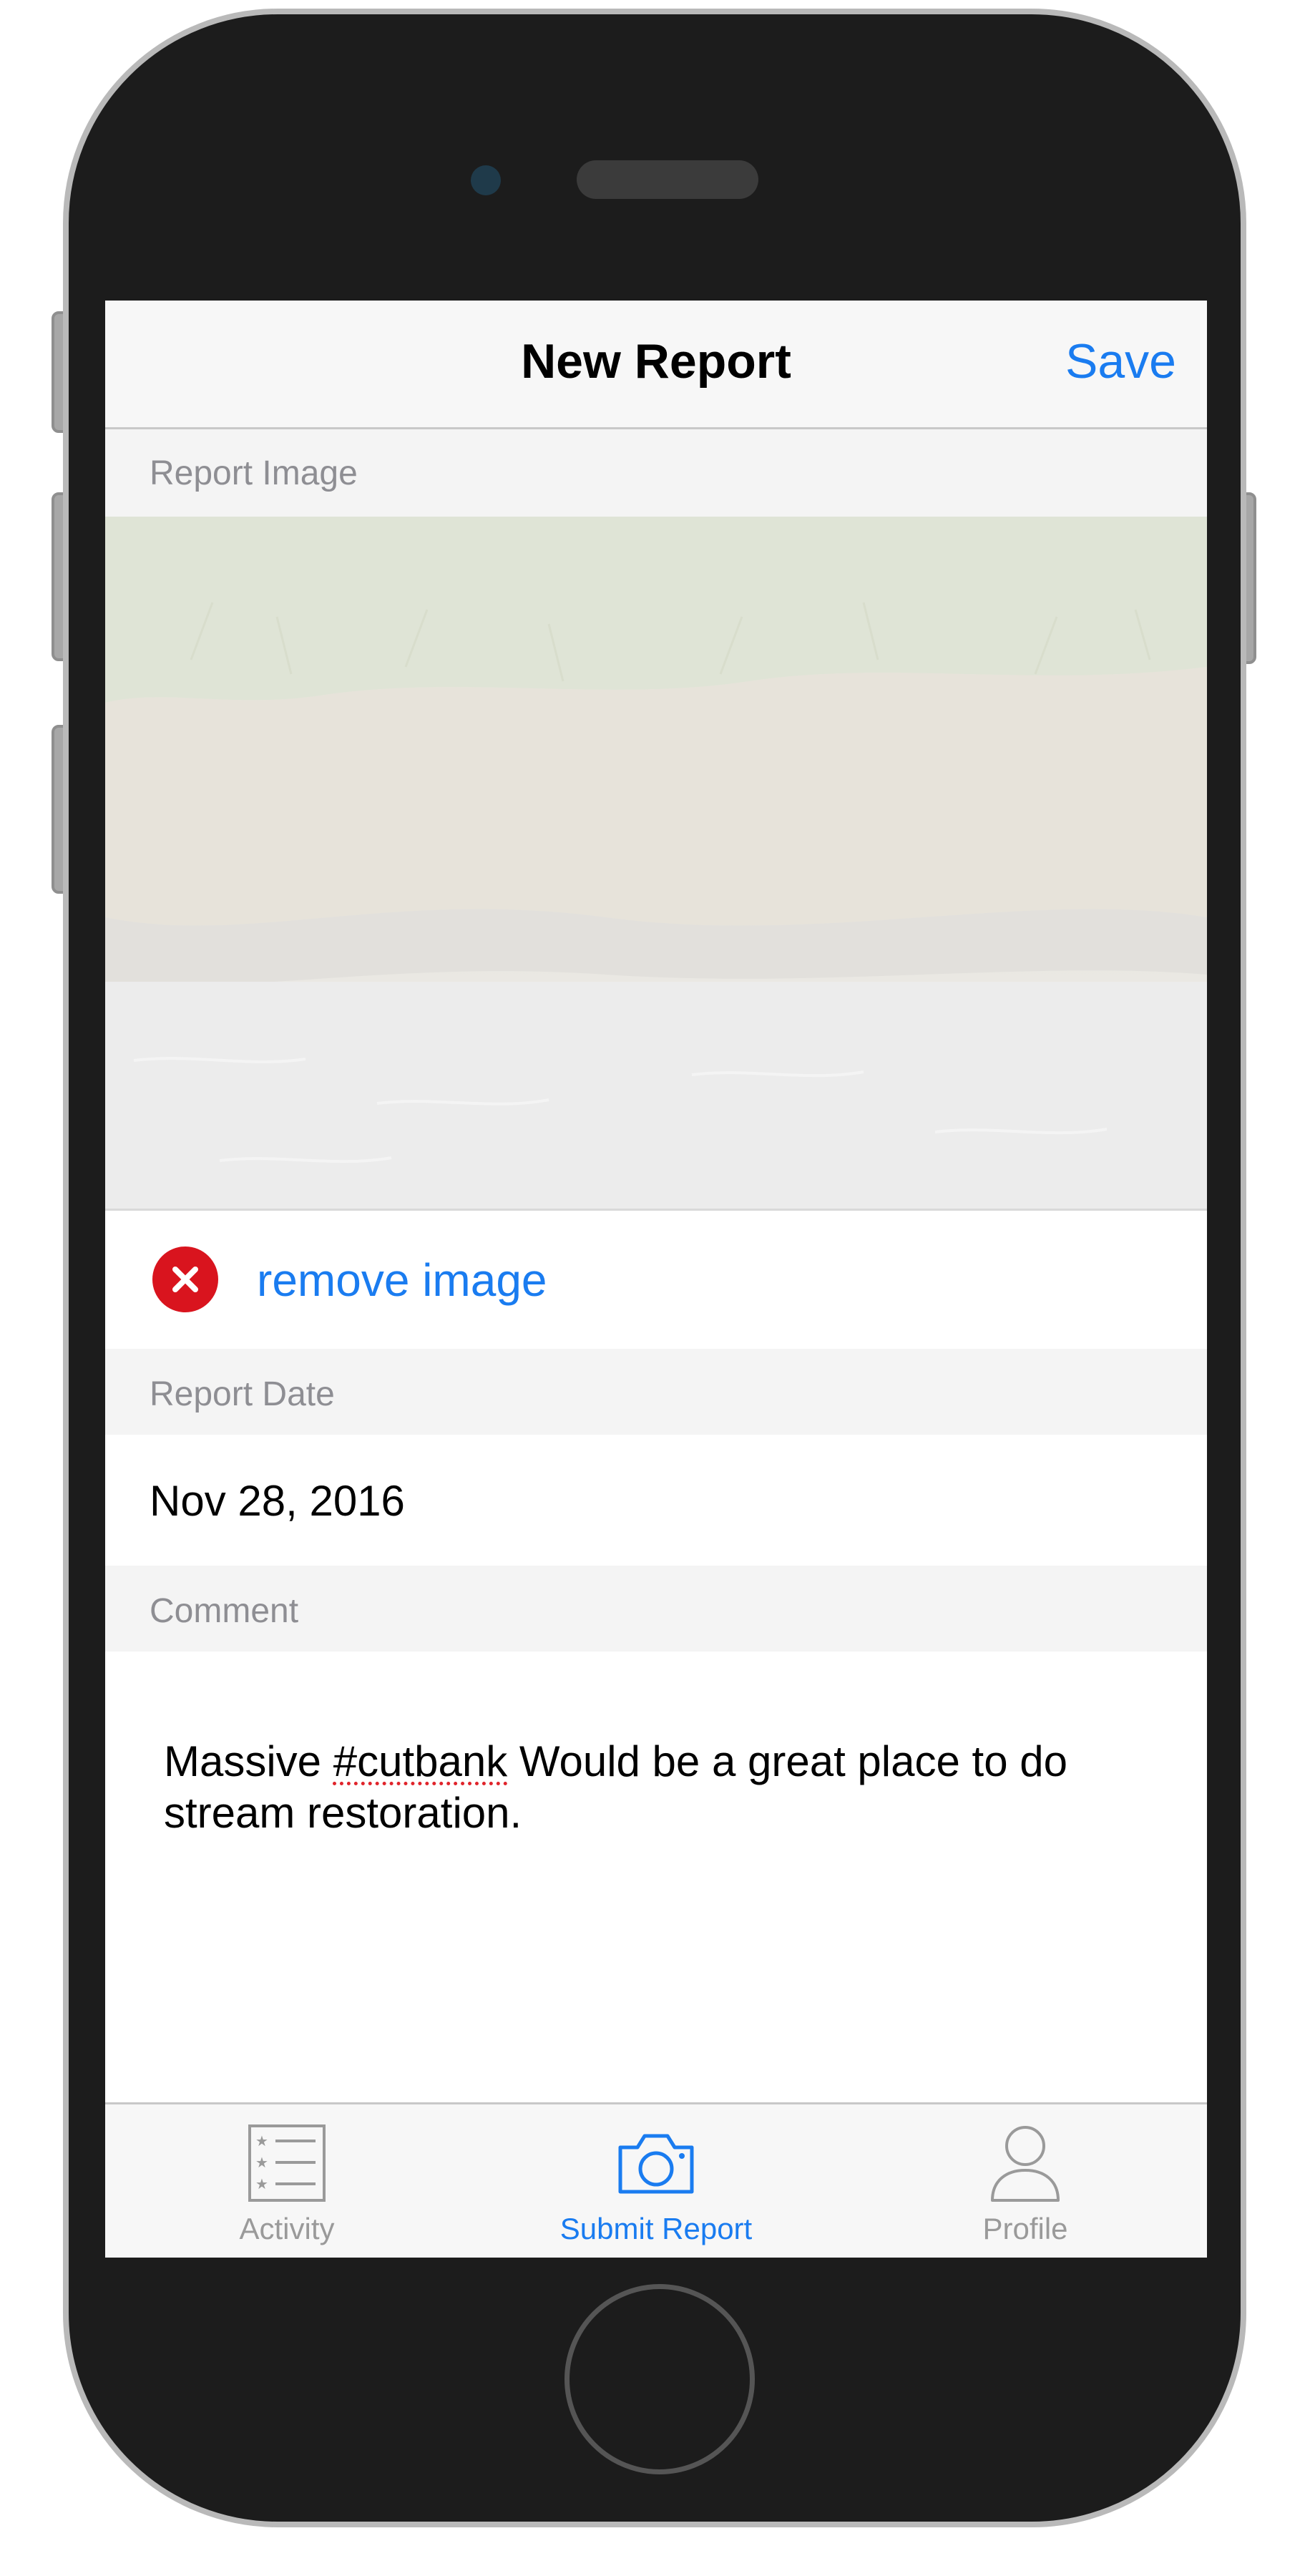 This screenshot has height=2576, width=1310. What do you see at coordinates (656, 473) in the screenshot?
I see `report-image-section-header: Report Image` at bounding box center [656, 473].